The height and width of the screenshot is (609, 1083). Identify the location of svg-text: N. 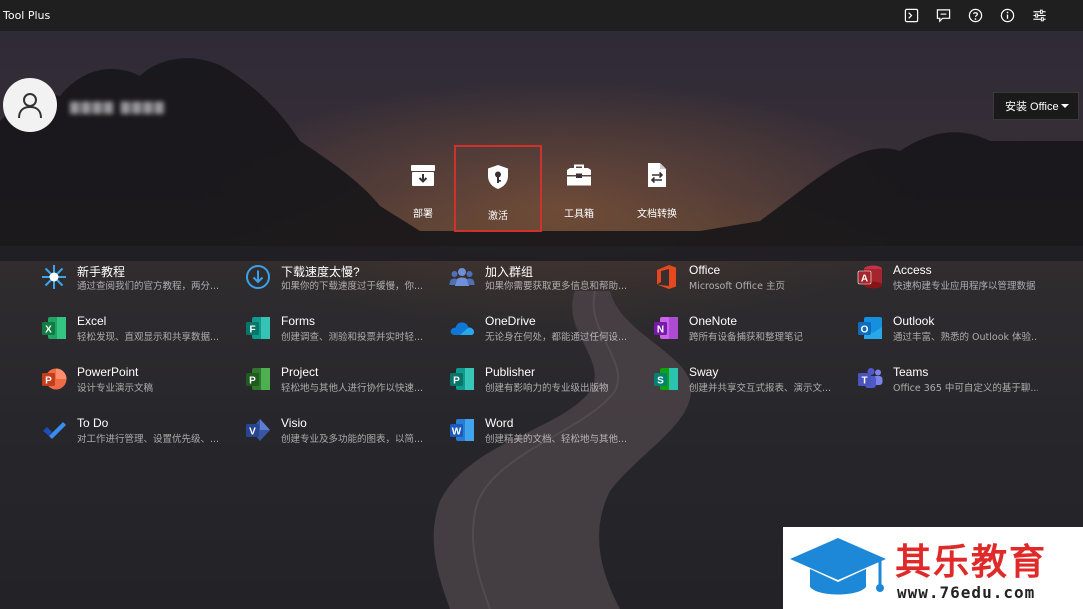
(660, 330).